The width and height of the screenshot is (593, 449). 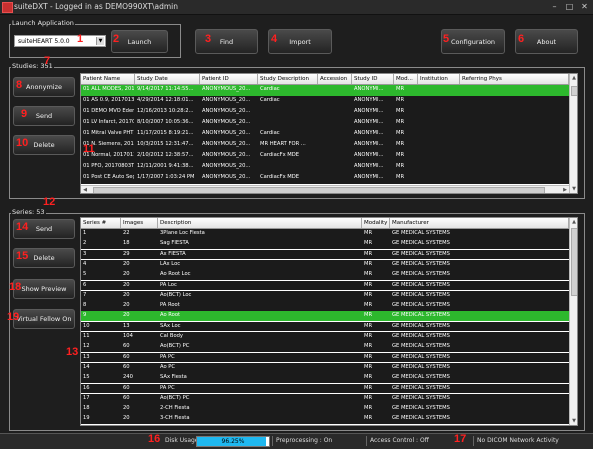 What do you see at coordinates (319, 190) in the screenshot?
I see `studies-hscroll-thumb` at bounding box center [319, 190].